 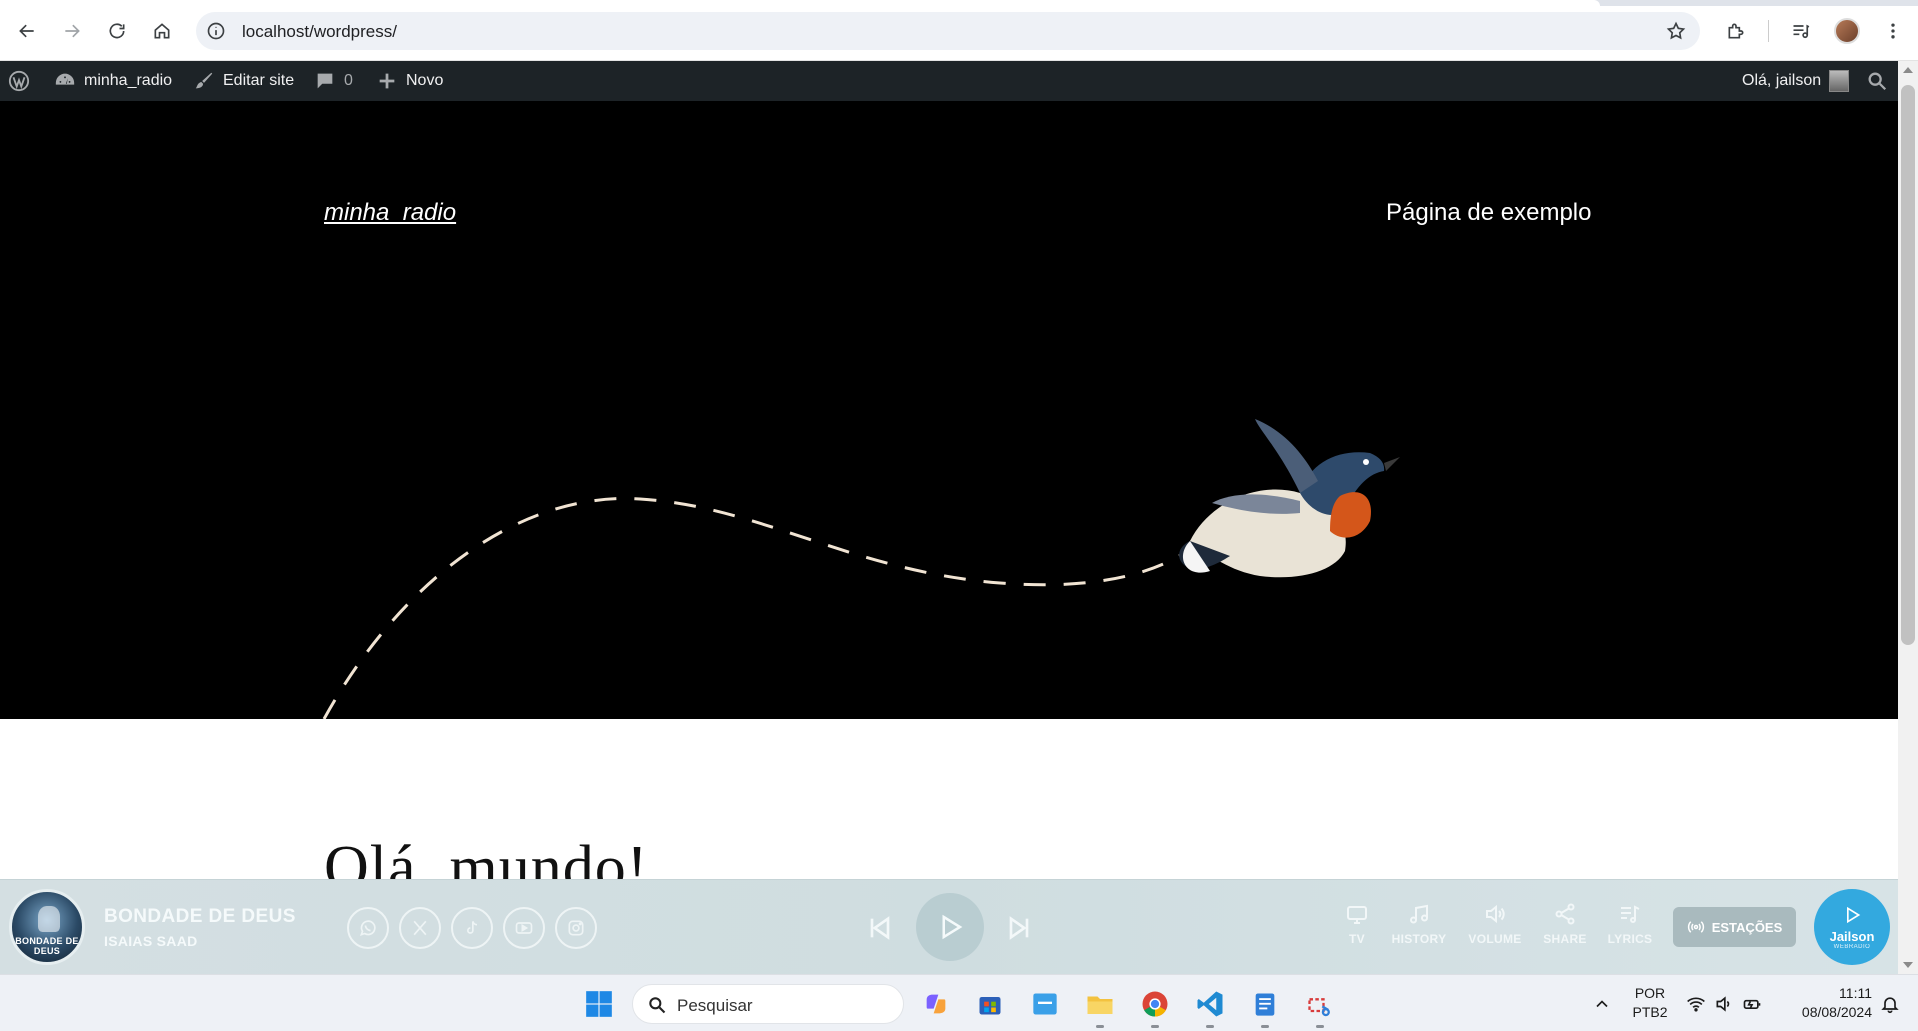 What do you see at coordinates (1782, 80) in the screenshot?
I see `adminbar-greeting: Olá, jailson` at bounding box center [1782, 80].